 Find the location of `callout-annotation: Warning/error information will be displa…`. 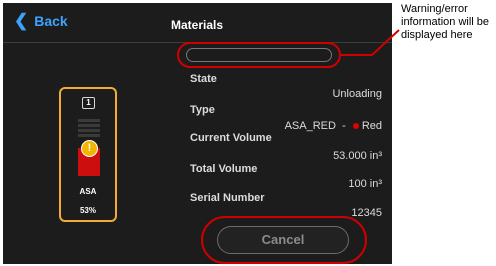

callout-annotation: Warning/error information will be displa… is located at coordinates (445, 22).